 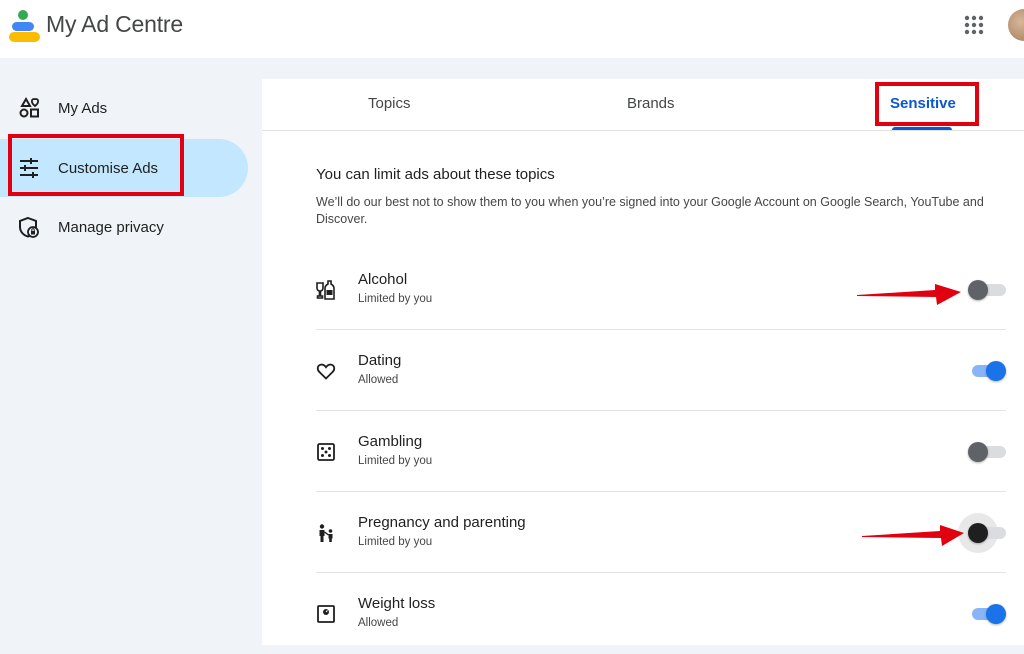 I want to click on list-item: Weight loss Allowed, so click(x=661, y=613).